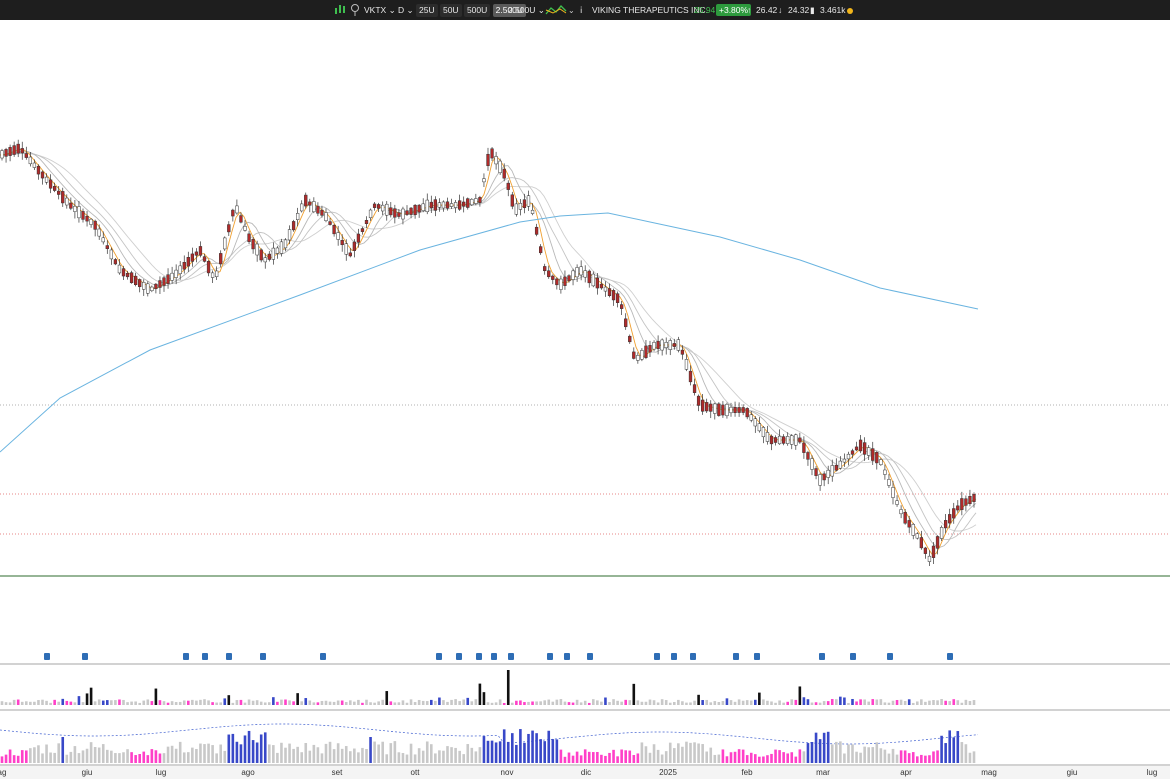 The width and height of the screenshot is (1170, 779). What do you see at coordinates (650, 10) in the screenshot?
I see `company-name: VIKING THERAPEUTICS INC.` at bounding box center [650, 10].